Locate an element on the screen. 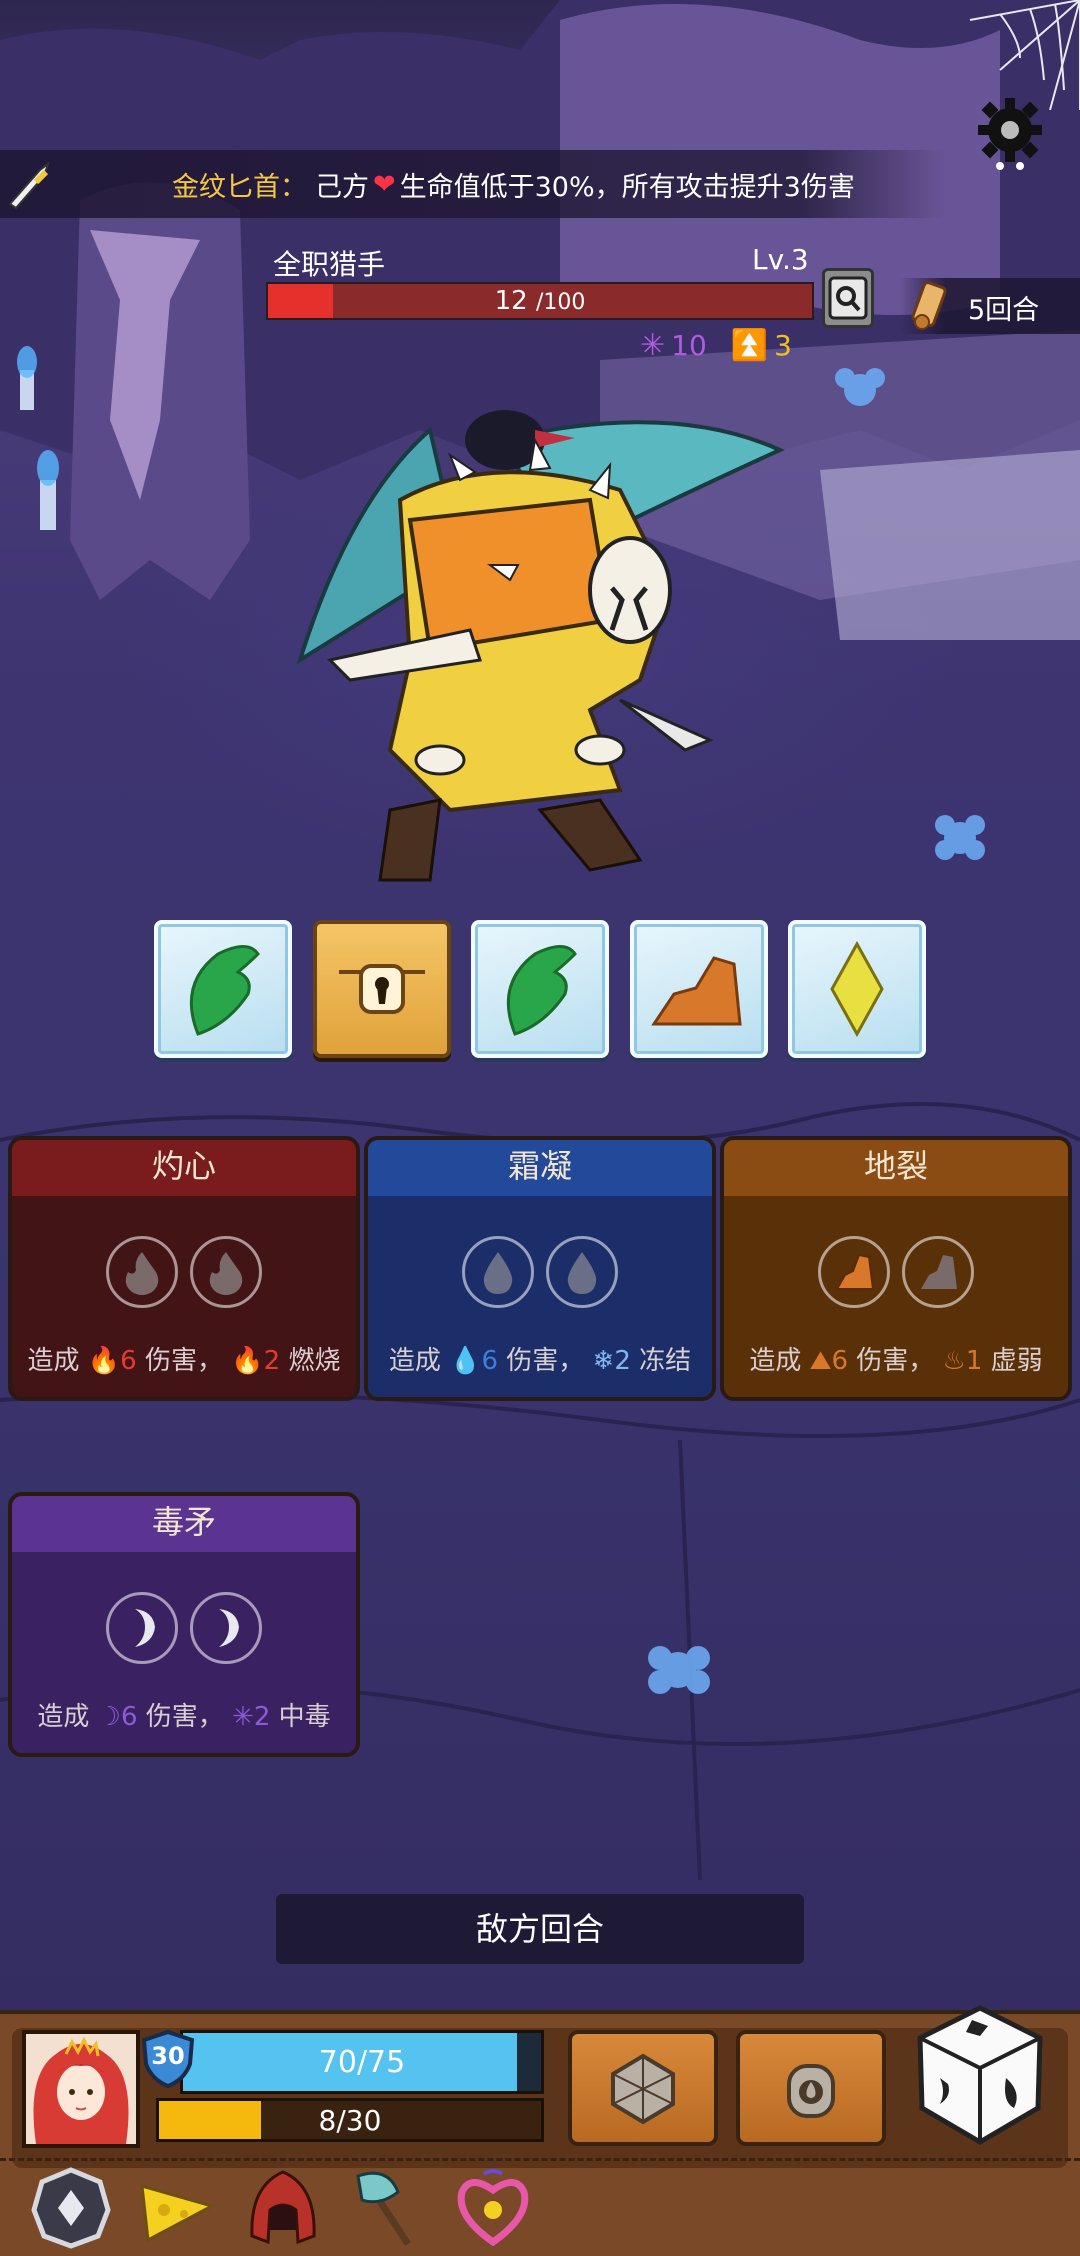  enemy-hp-current: 12 is located at coordinates (511, 301).